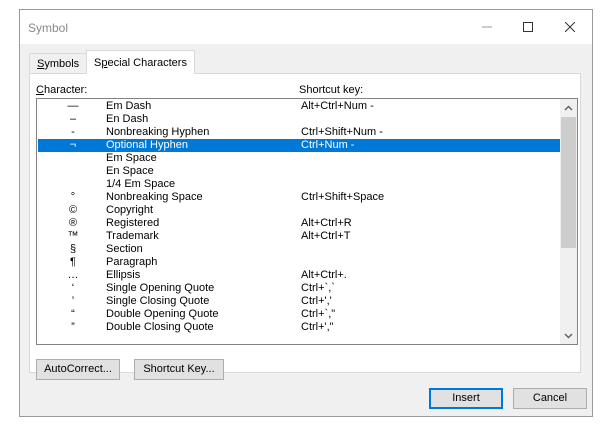 The width and height of the screenshot is (605, 429). Describe the element at coordinates (318, 288) in the screenshot. I see `shortcut-key: Ctrl+`,`` at that location.